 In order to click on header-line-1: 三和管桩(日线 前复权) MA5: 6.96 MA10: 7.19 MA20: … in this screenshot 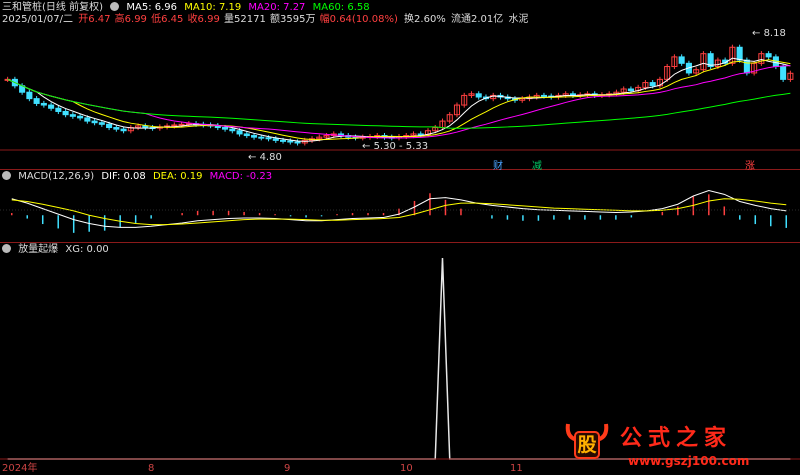, I will do `click(188, 8)`.